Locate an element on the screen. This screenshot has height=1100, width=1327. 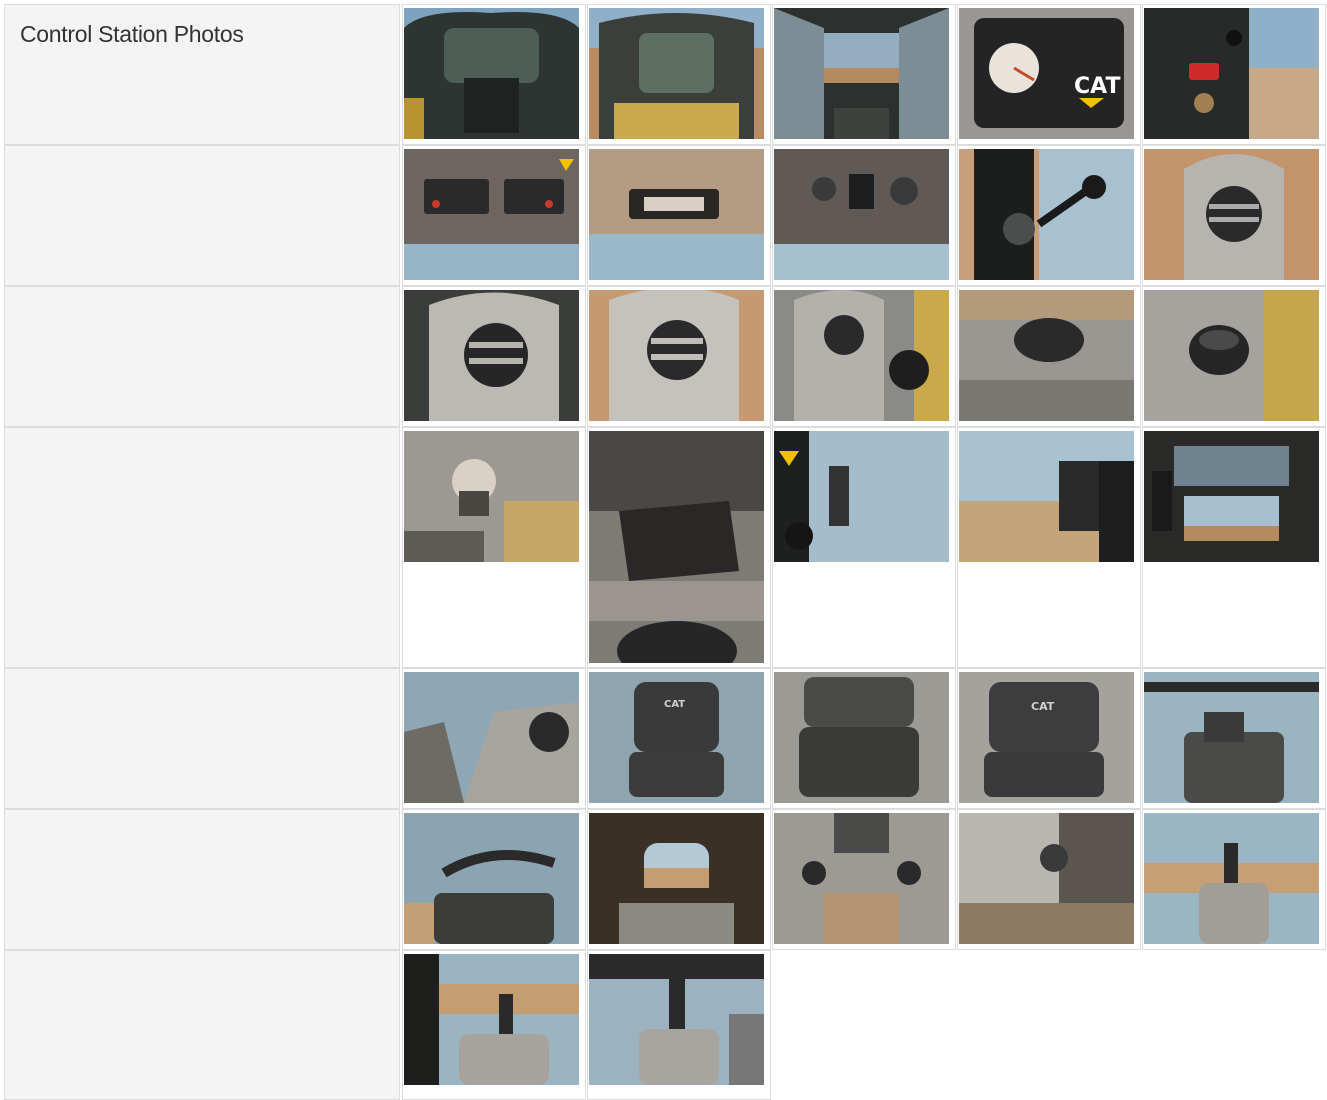
photo-row-5: CAT CAT is located at coordinates (665, 738).